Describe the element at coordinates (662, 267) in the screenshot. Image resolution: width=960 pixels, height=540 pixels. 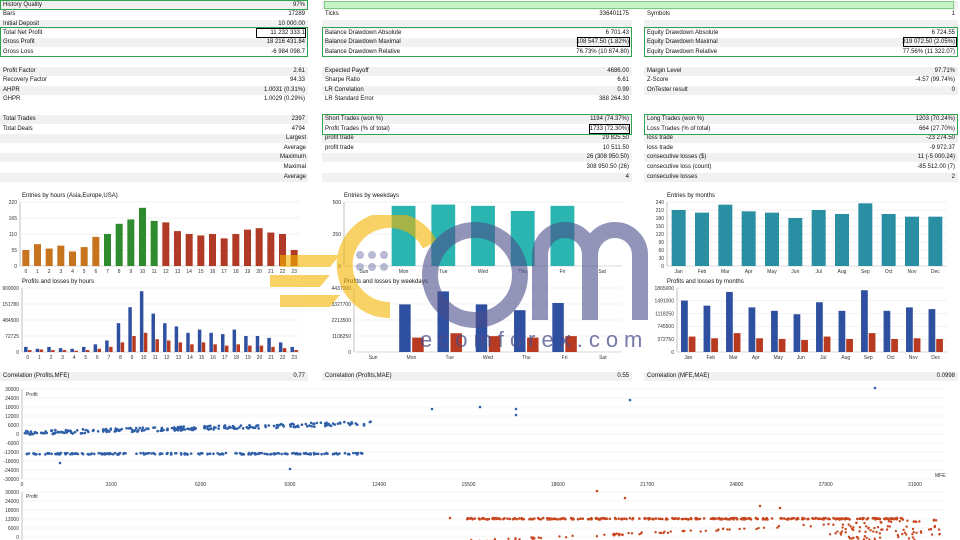
I see `y-tick-label: 0` at that location.